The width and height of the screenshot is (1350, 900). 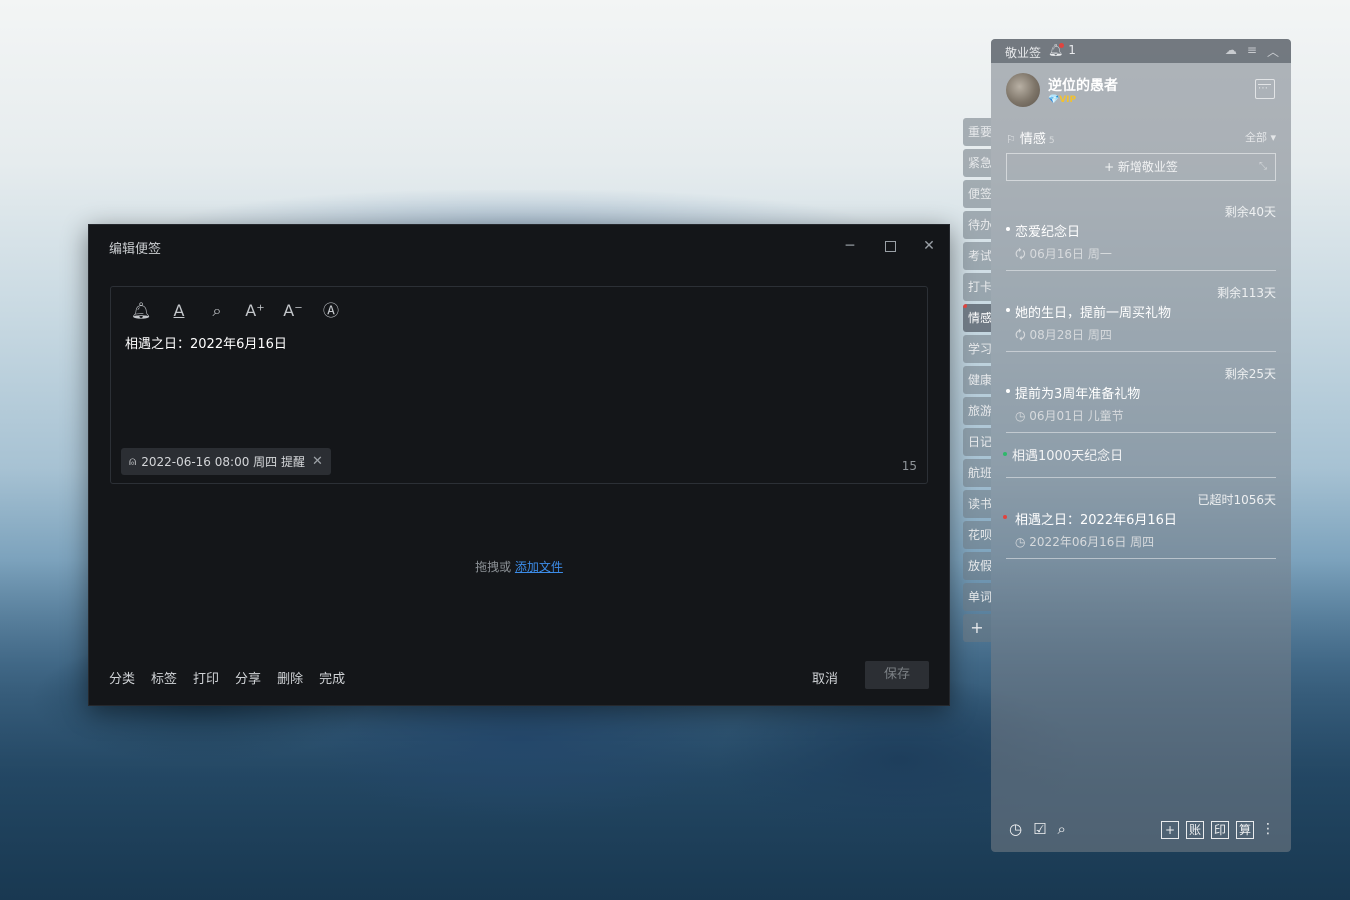 What do you see at coordinates (331, 311) in the screenshot?
I see `text-recognize-icon: Ⓐ` at bounding box center [331, 311].